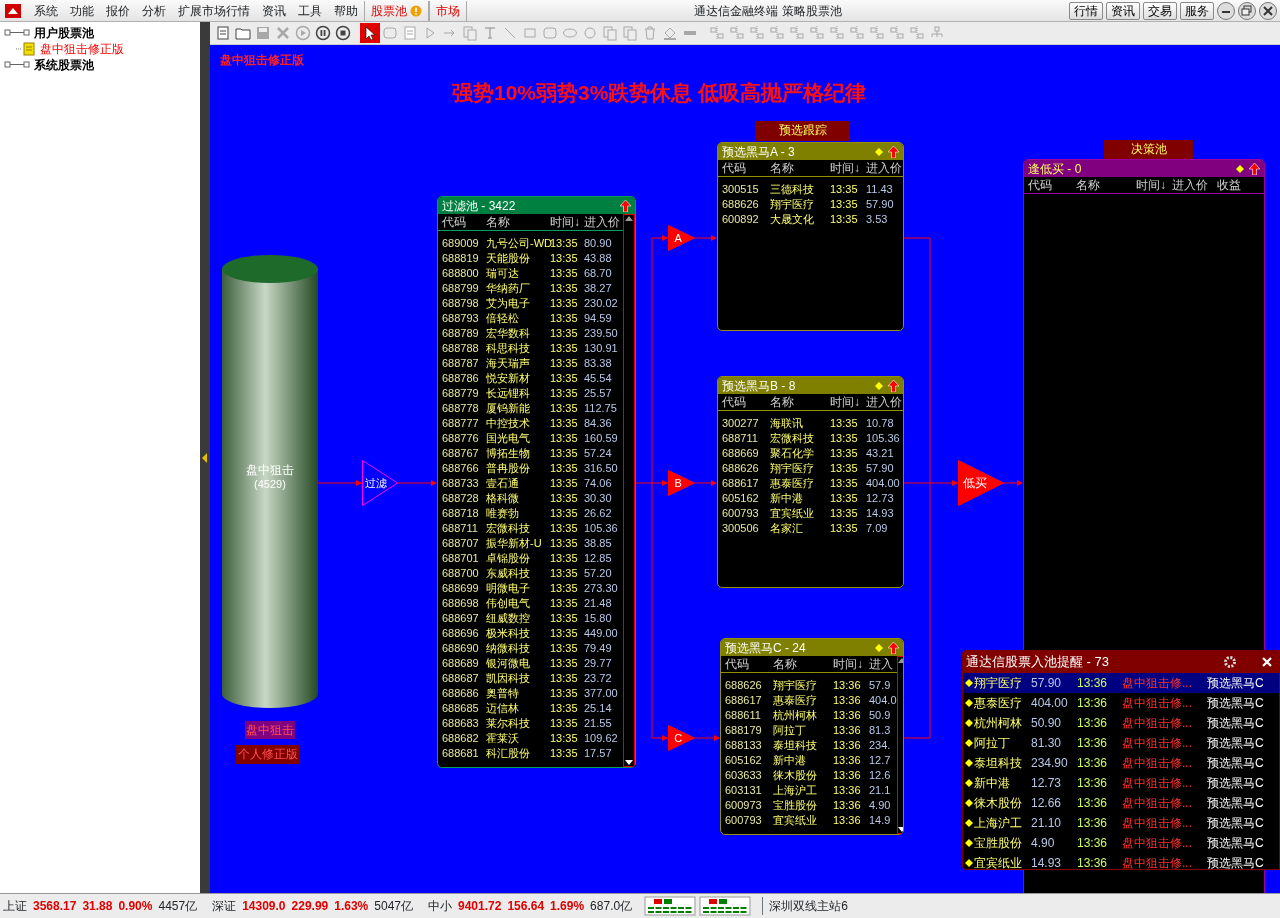  I want to click on stock-name: 徕木股份, so click(998, 803).